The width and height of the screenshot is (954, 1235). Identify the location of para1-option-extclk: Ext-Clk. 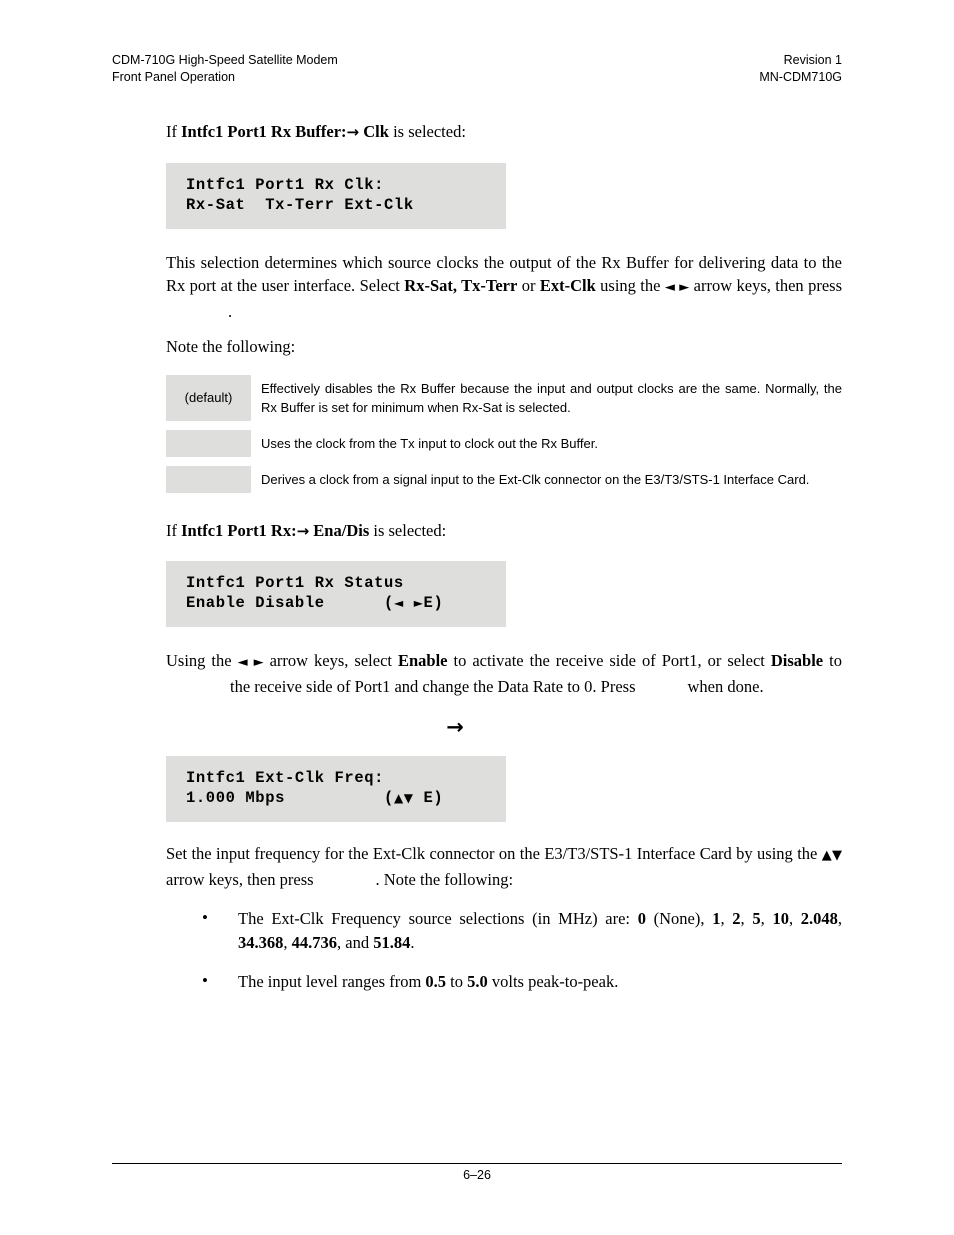
(567, 285).